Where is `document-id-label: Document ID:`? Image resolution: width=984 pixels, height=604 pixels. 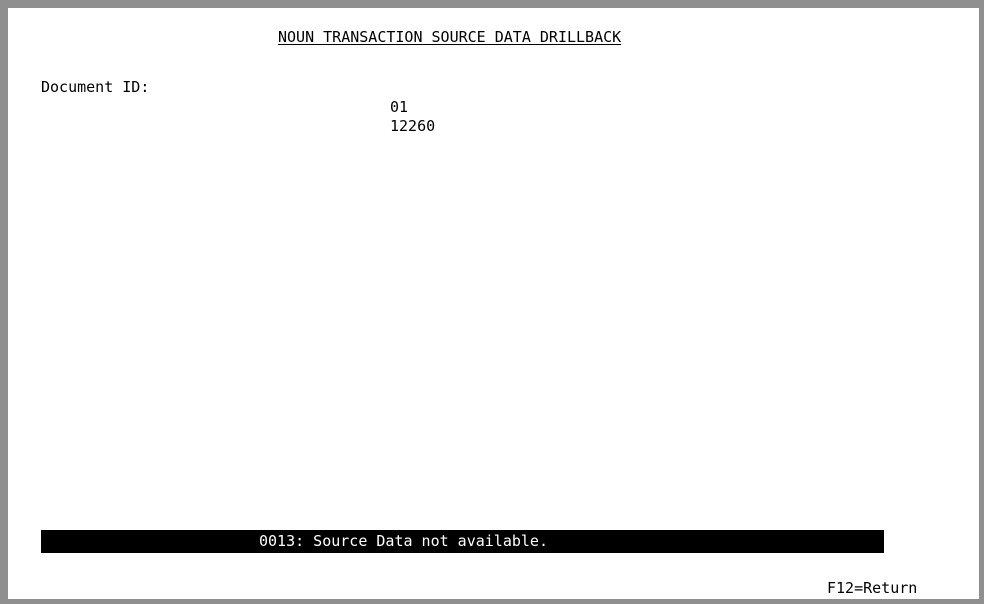 document-id-label: Document ID: is located at coordinates (95, 87).